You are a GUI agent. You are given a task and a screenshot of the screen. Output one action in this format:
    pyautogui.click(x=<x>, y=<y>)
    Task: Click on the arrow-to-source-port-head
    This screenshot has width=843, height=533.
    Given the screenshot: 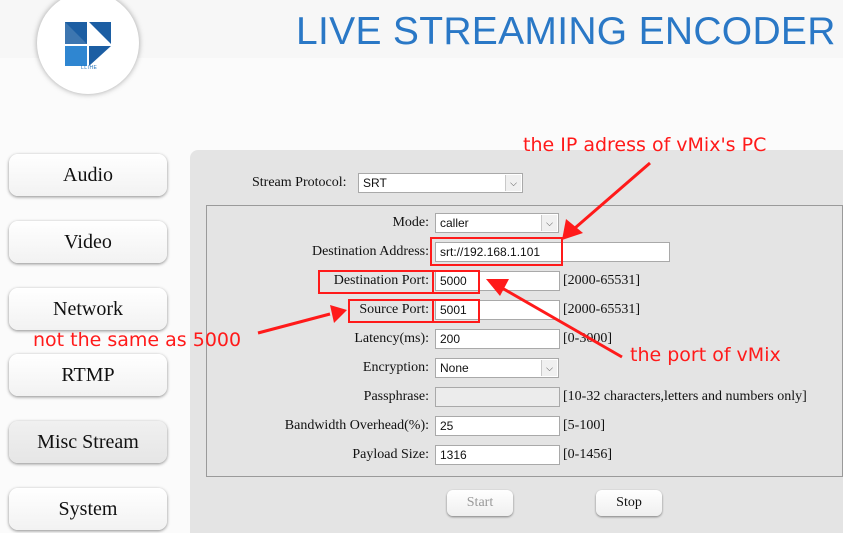 What is the action you would take?
    pyautogui.click(x=338, y=314)
    